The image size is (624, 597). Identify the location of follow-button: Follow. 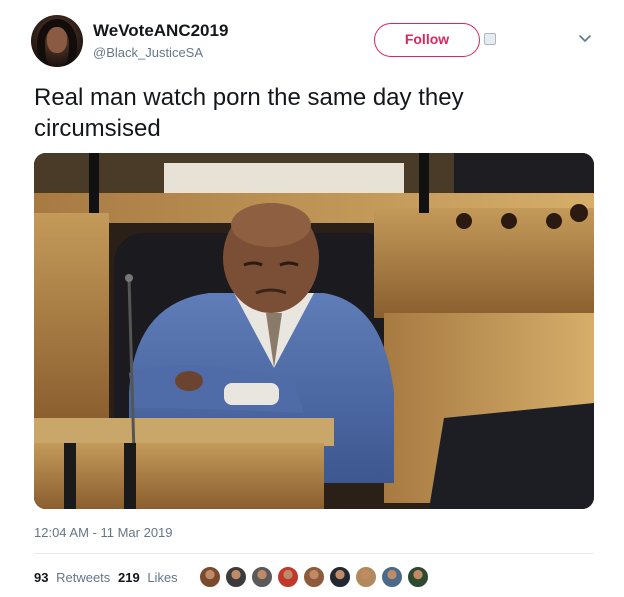
(427, 40).